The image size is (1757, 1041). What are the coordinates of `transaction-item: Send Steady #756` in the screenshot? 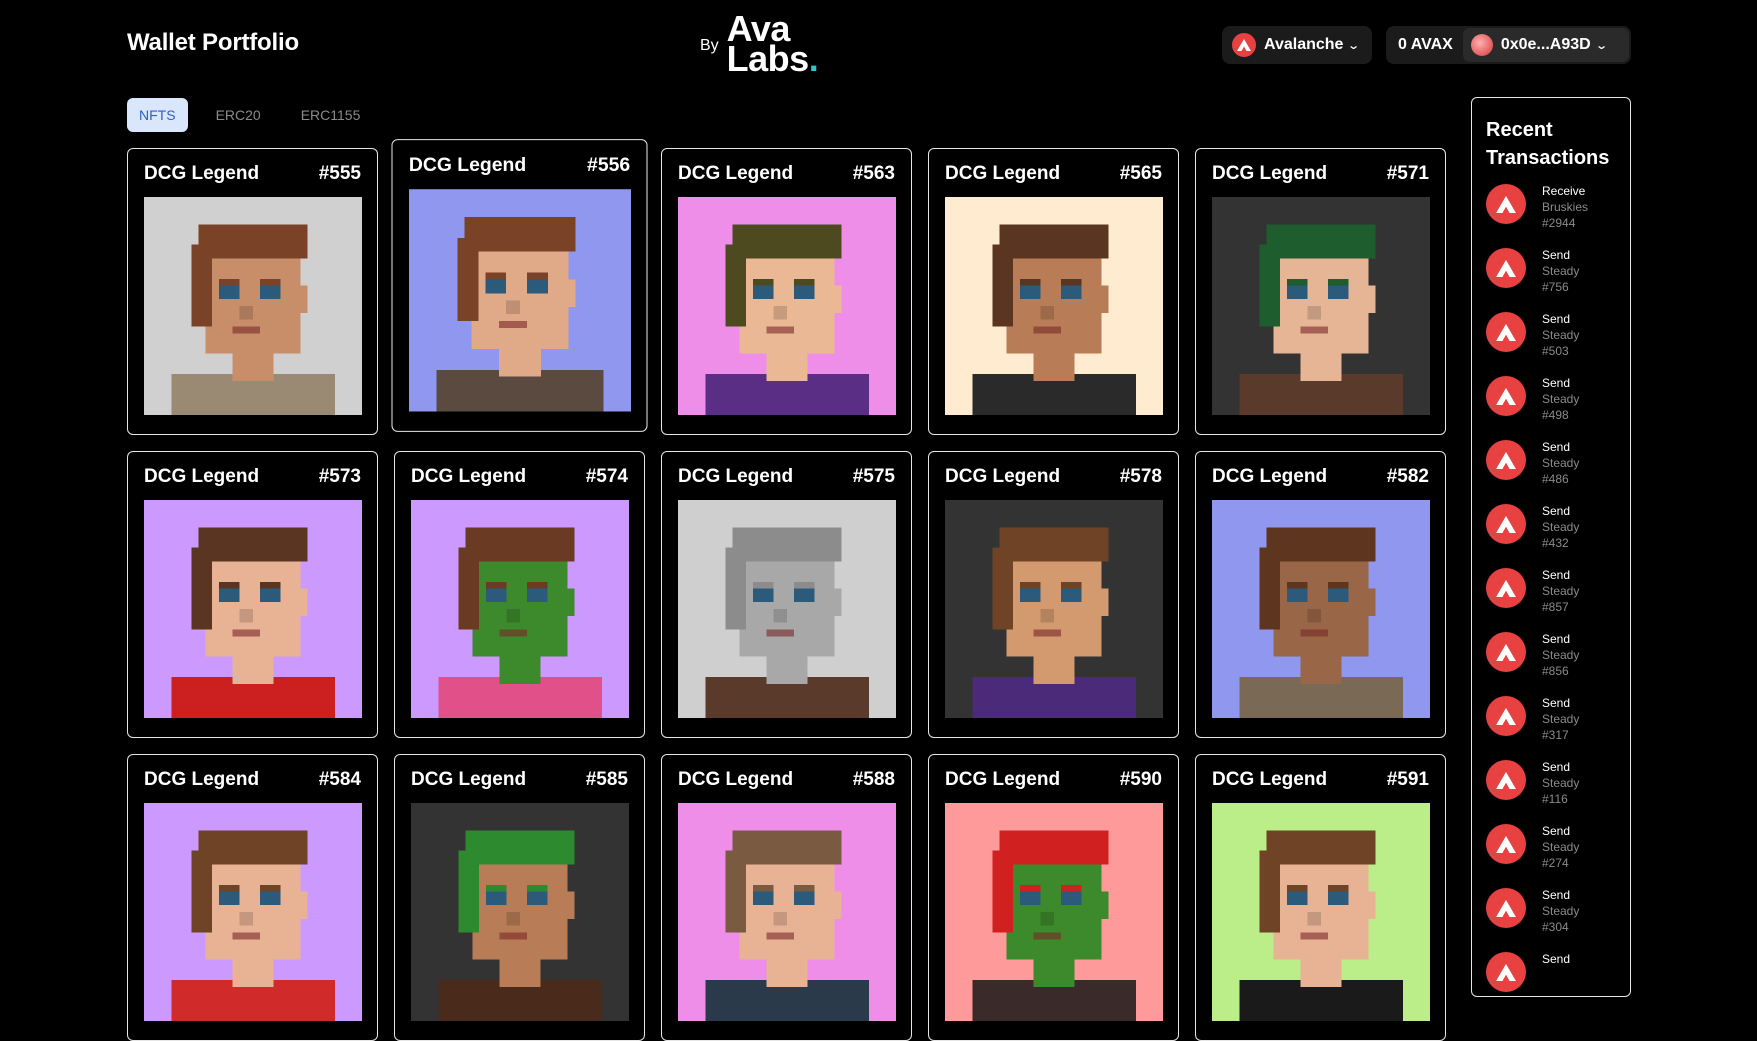 It's located at (1551, 280).